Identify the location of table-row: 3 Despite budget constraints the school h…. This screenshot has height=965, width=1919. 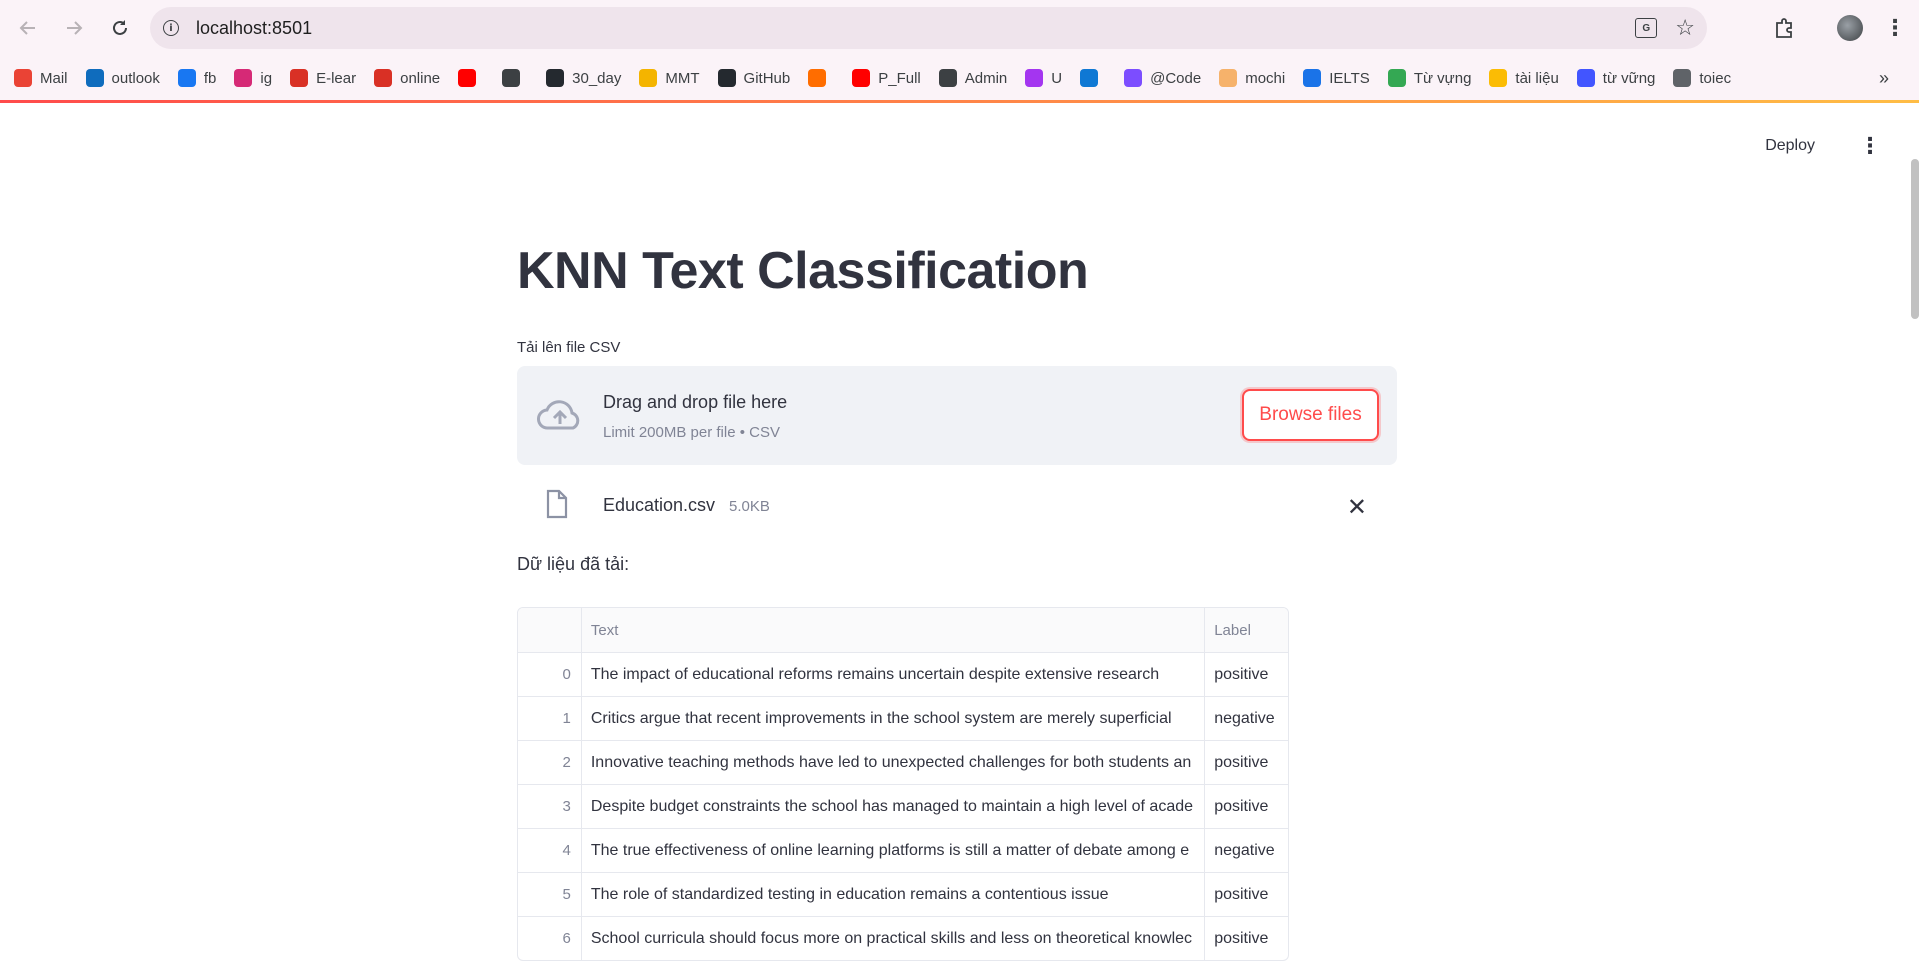
(903, 806).